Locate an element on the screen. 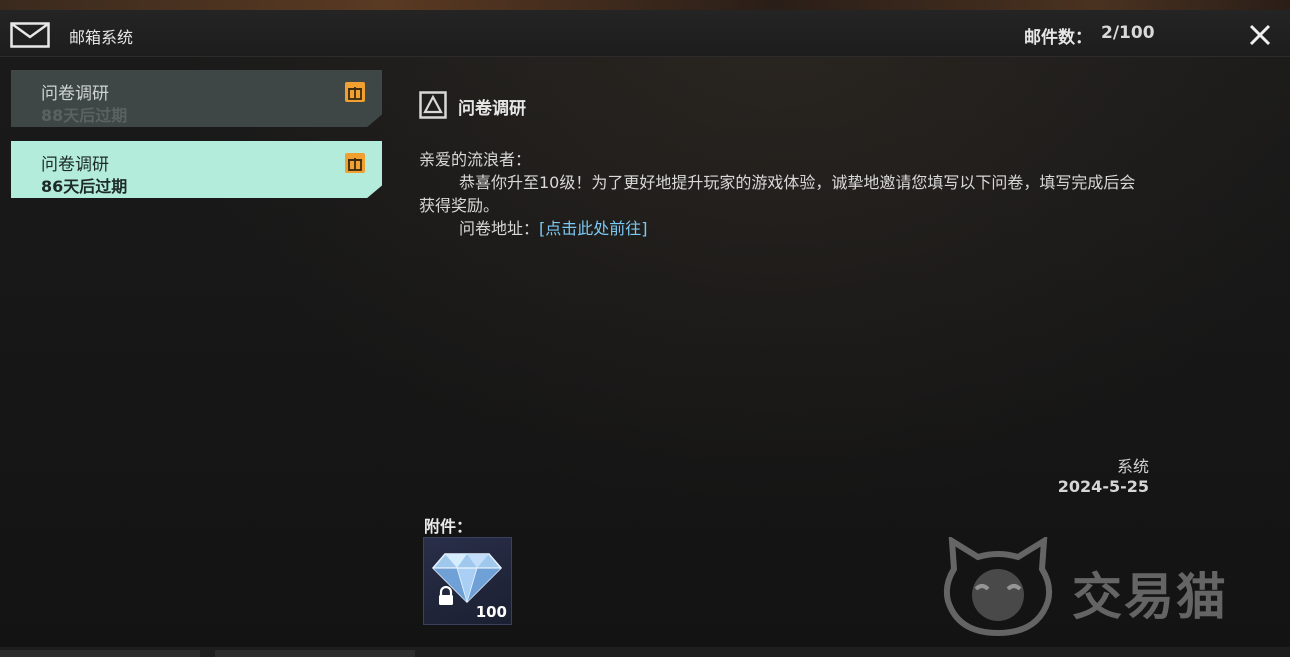 The width and height of the screenshot is (1290, 657). attachment-quantity: 100 is located at coordinates (491, 612).